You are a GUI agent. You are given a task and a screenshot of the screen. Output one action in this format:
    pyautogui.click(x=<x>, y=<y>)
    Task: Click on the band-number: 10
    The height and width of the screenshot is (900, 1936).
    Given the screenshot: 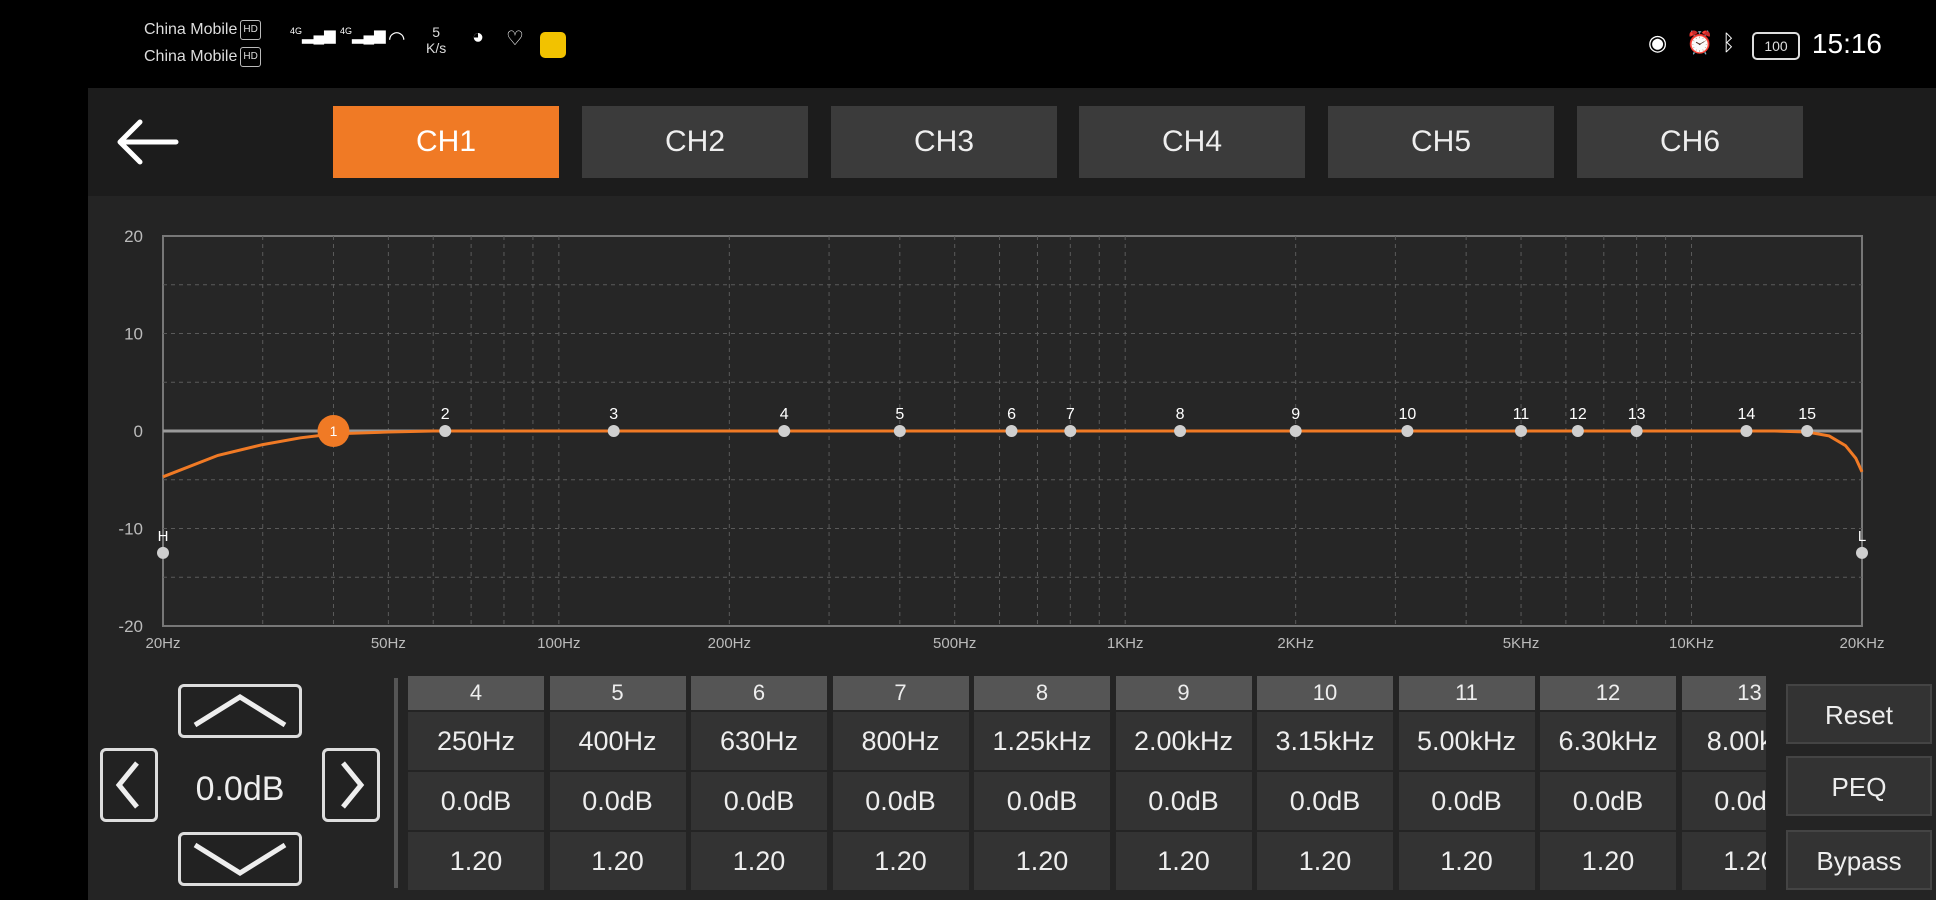 What is the action you would take?
    pyautogui.click(x=1325, y=693)
    